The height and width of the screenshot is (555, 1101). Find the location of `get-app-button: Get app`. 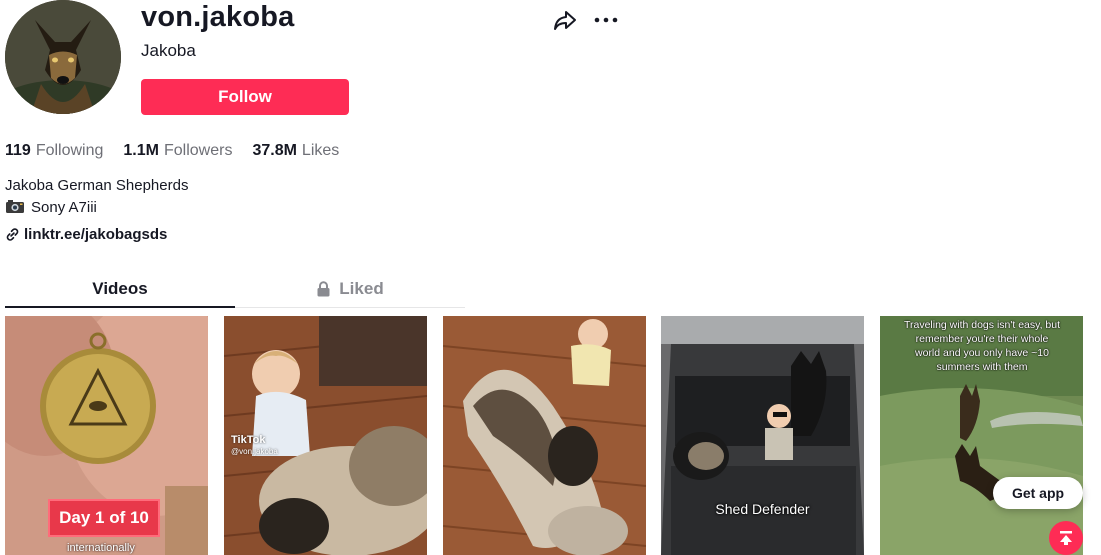

get-app-button: Get app is located at coordinates (1038, 493).